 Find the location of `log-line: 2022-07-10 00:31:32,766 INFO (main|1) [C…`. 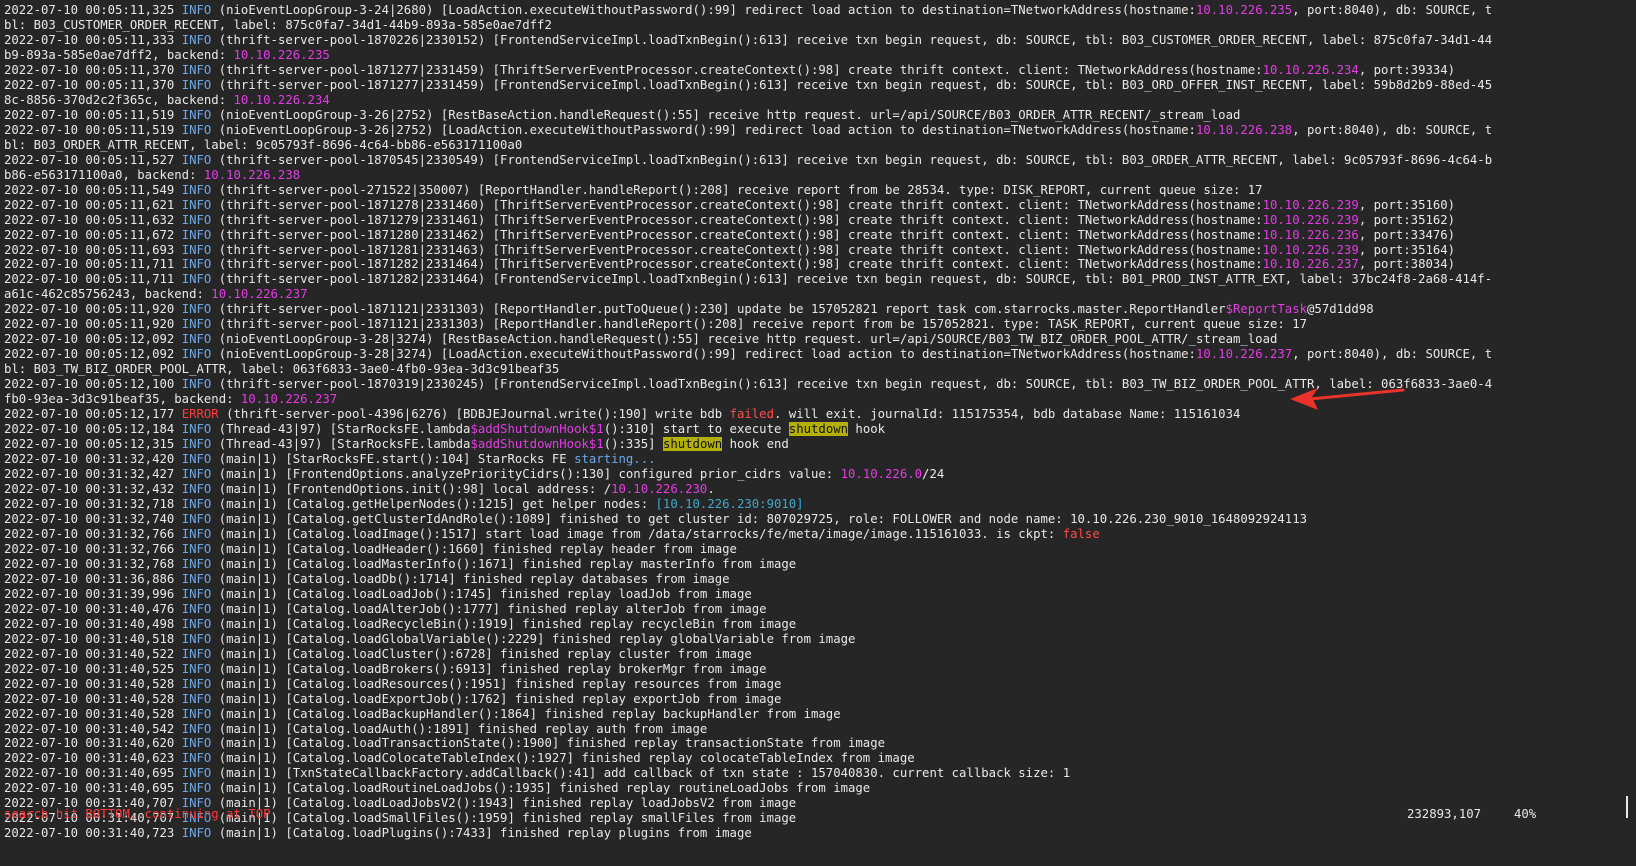

log-line: 2022-07-10 00:31:32,766 INFO (main|1) [C… is located at coordinates (809, 549).